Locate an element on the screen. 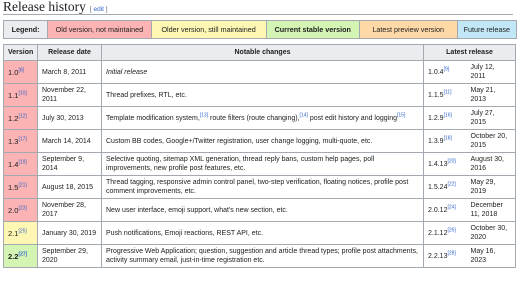 The height and width of the screenshot is (300, 517). latest-release-date-cell: October 20, 2015 is located at coordinates (491, 141).